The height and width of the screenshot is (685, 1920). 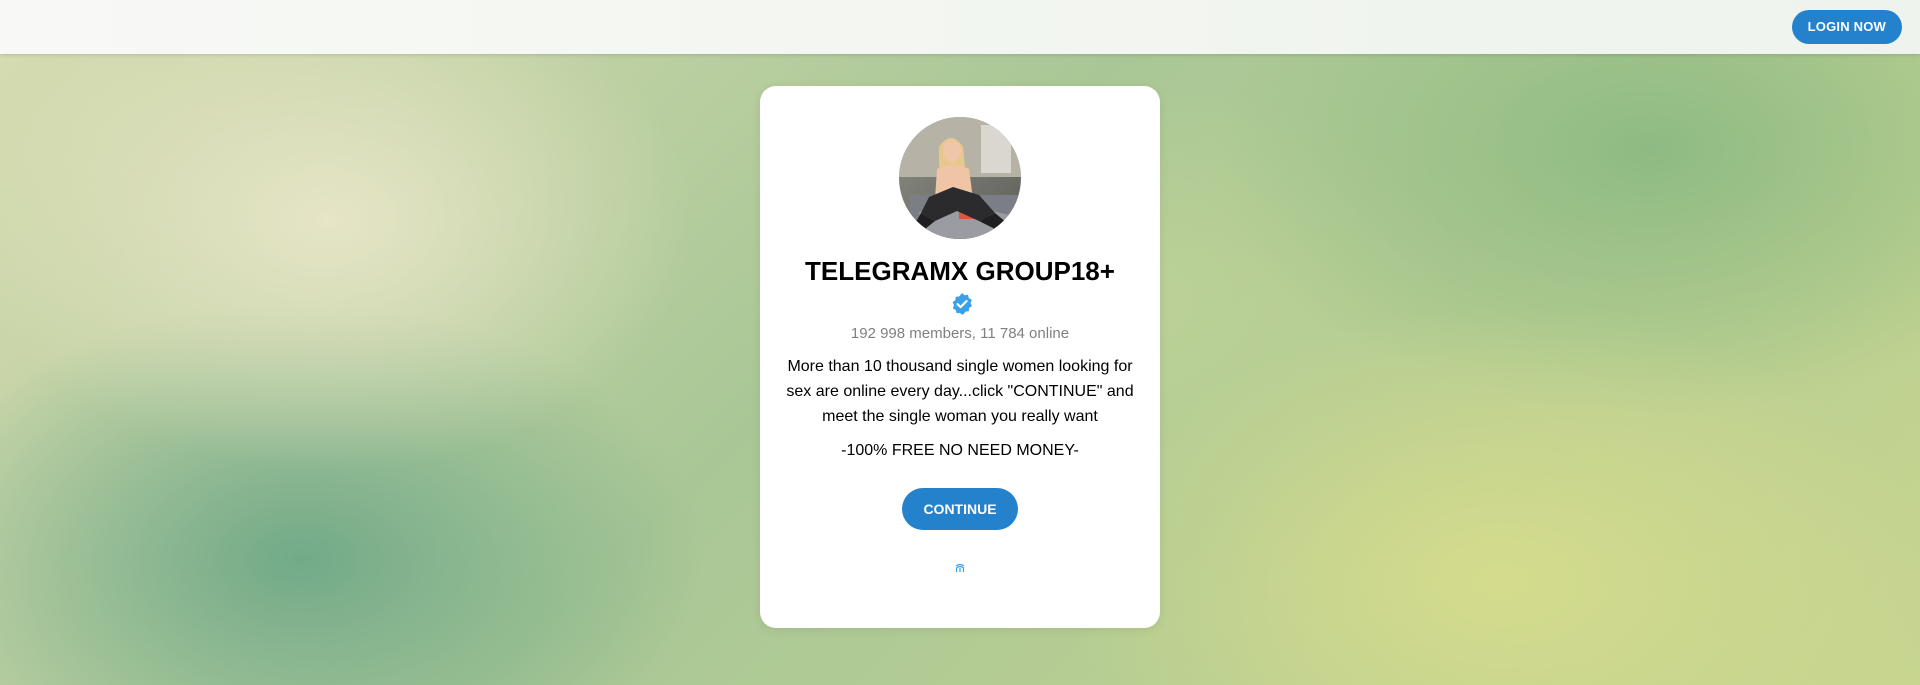 What do you see at coordinates (960, 567) in the screenshot?
I see `telegram-mini-icon` at bounding box center [960, 567].